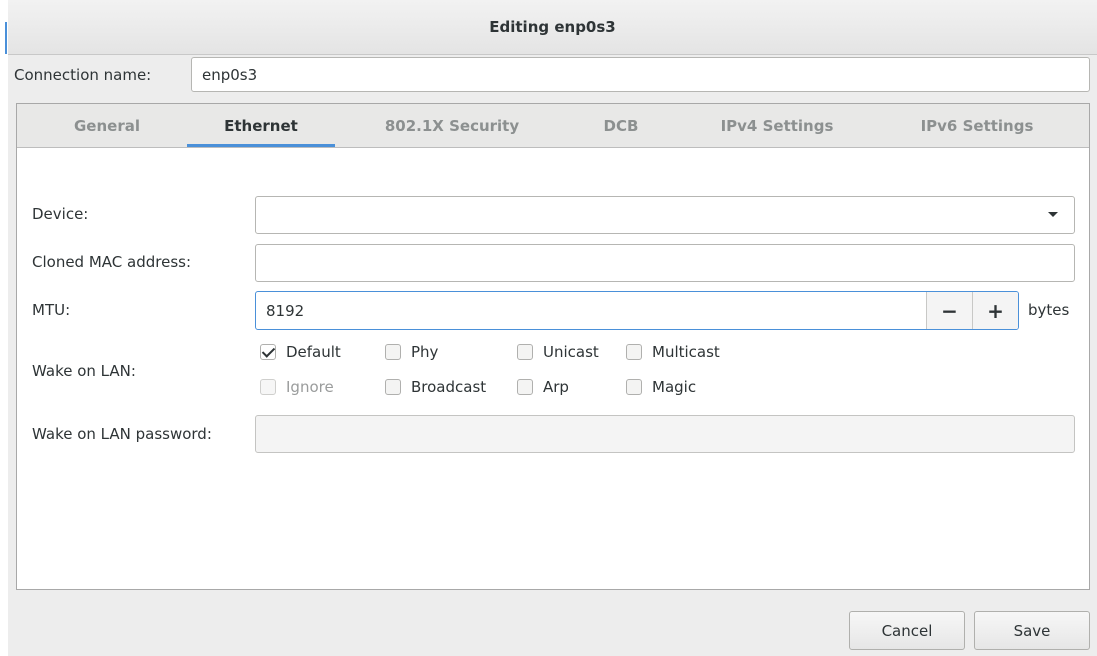  I want to click on background-window-edge, so click(4, 328).